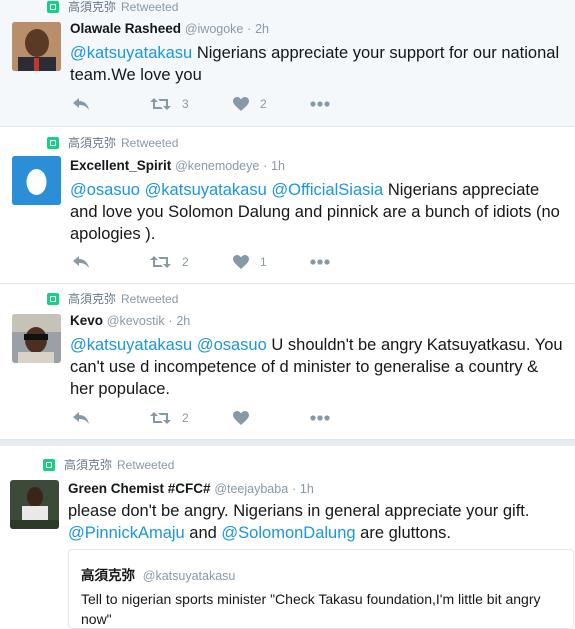 The width and height of the screenshot is (575, 629). What do you see at coordinates (185, 104) in the screenshot?
I see `retweet-count: 3` at bounding box center [185, 104].